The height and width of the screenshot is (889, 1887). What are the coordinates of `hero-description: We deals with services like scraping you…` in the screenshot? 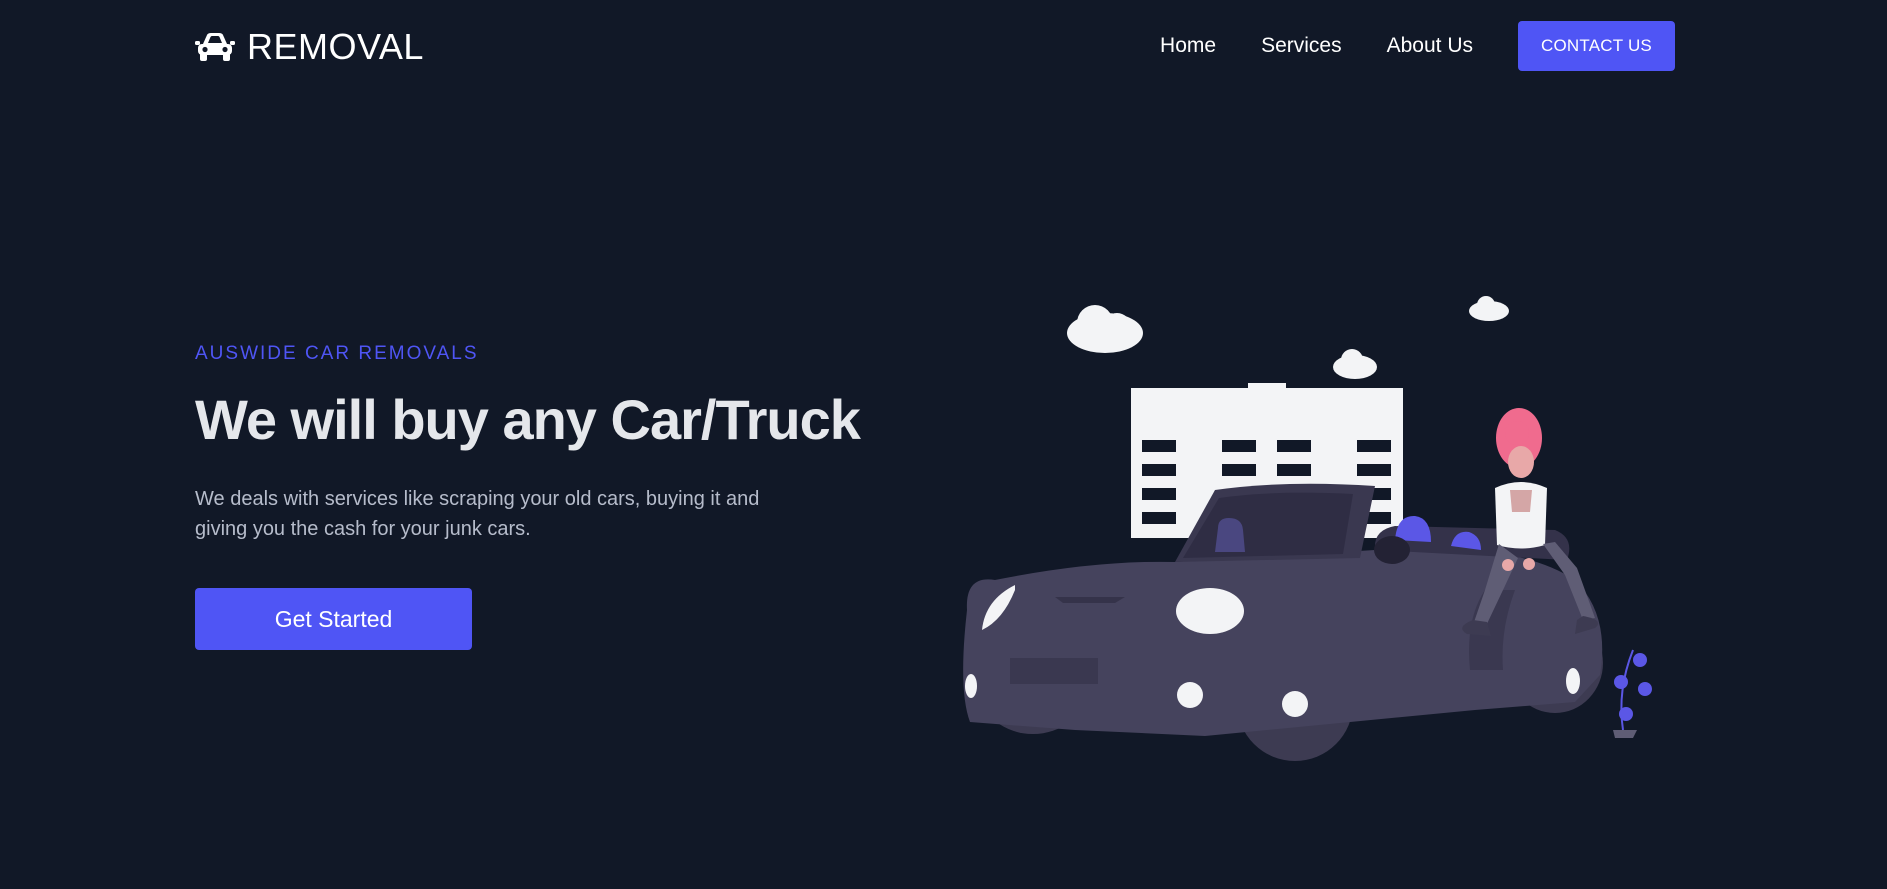 It's located at (477, 514).